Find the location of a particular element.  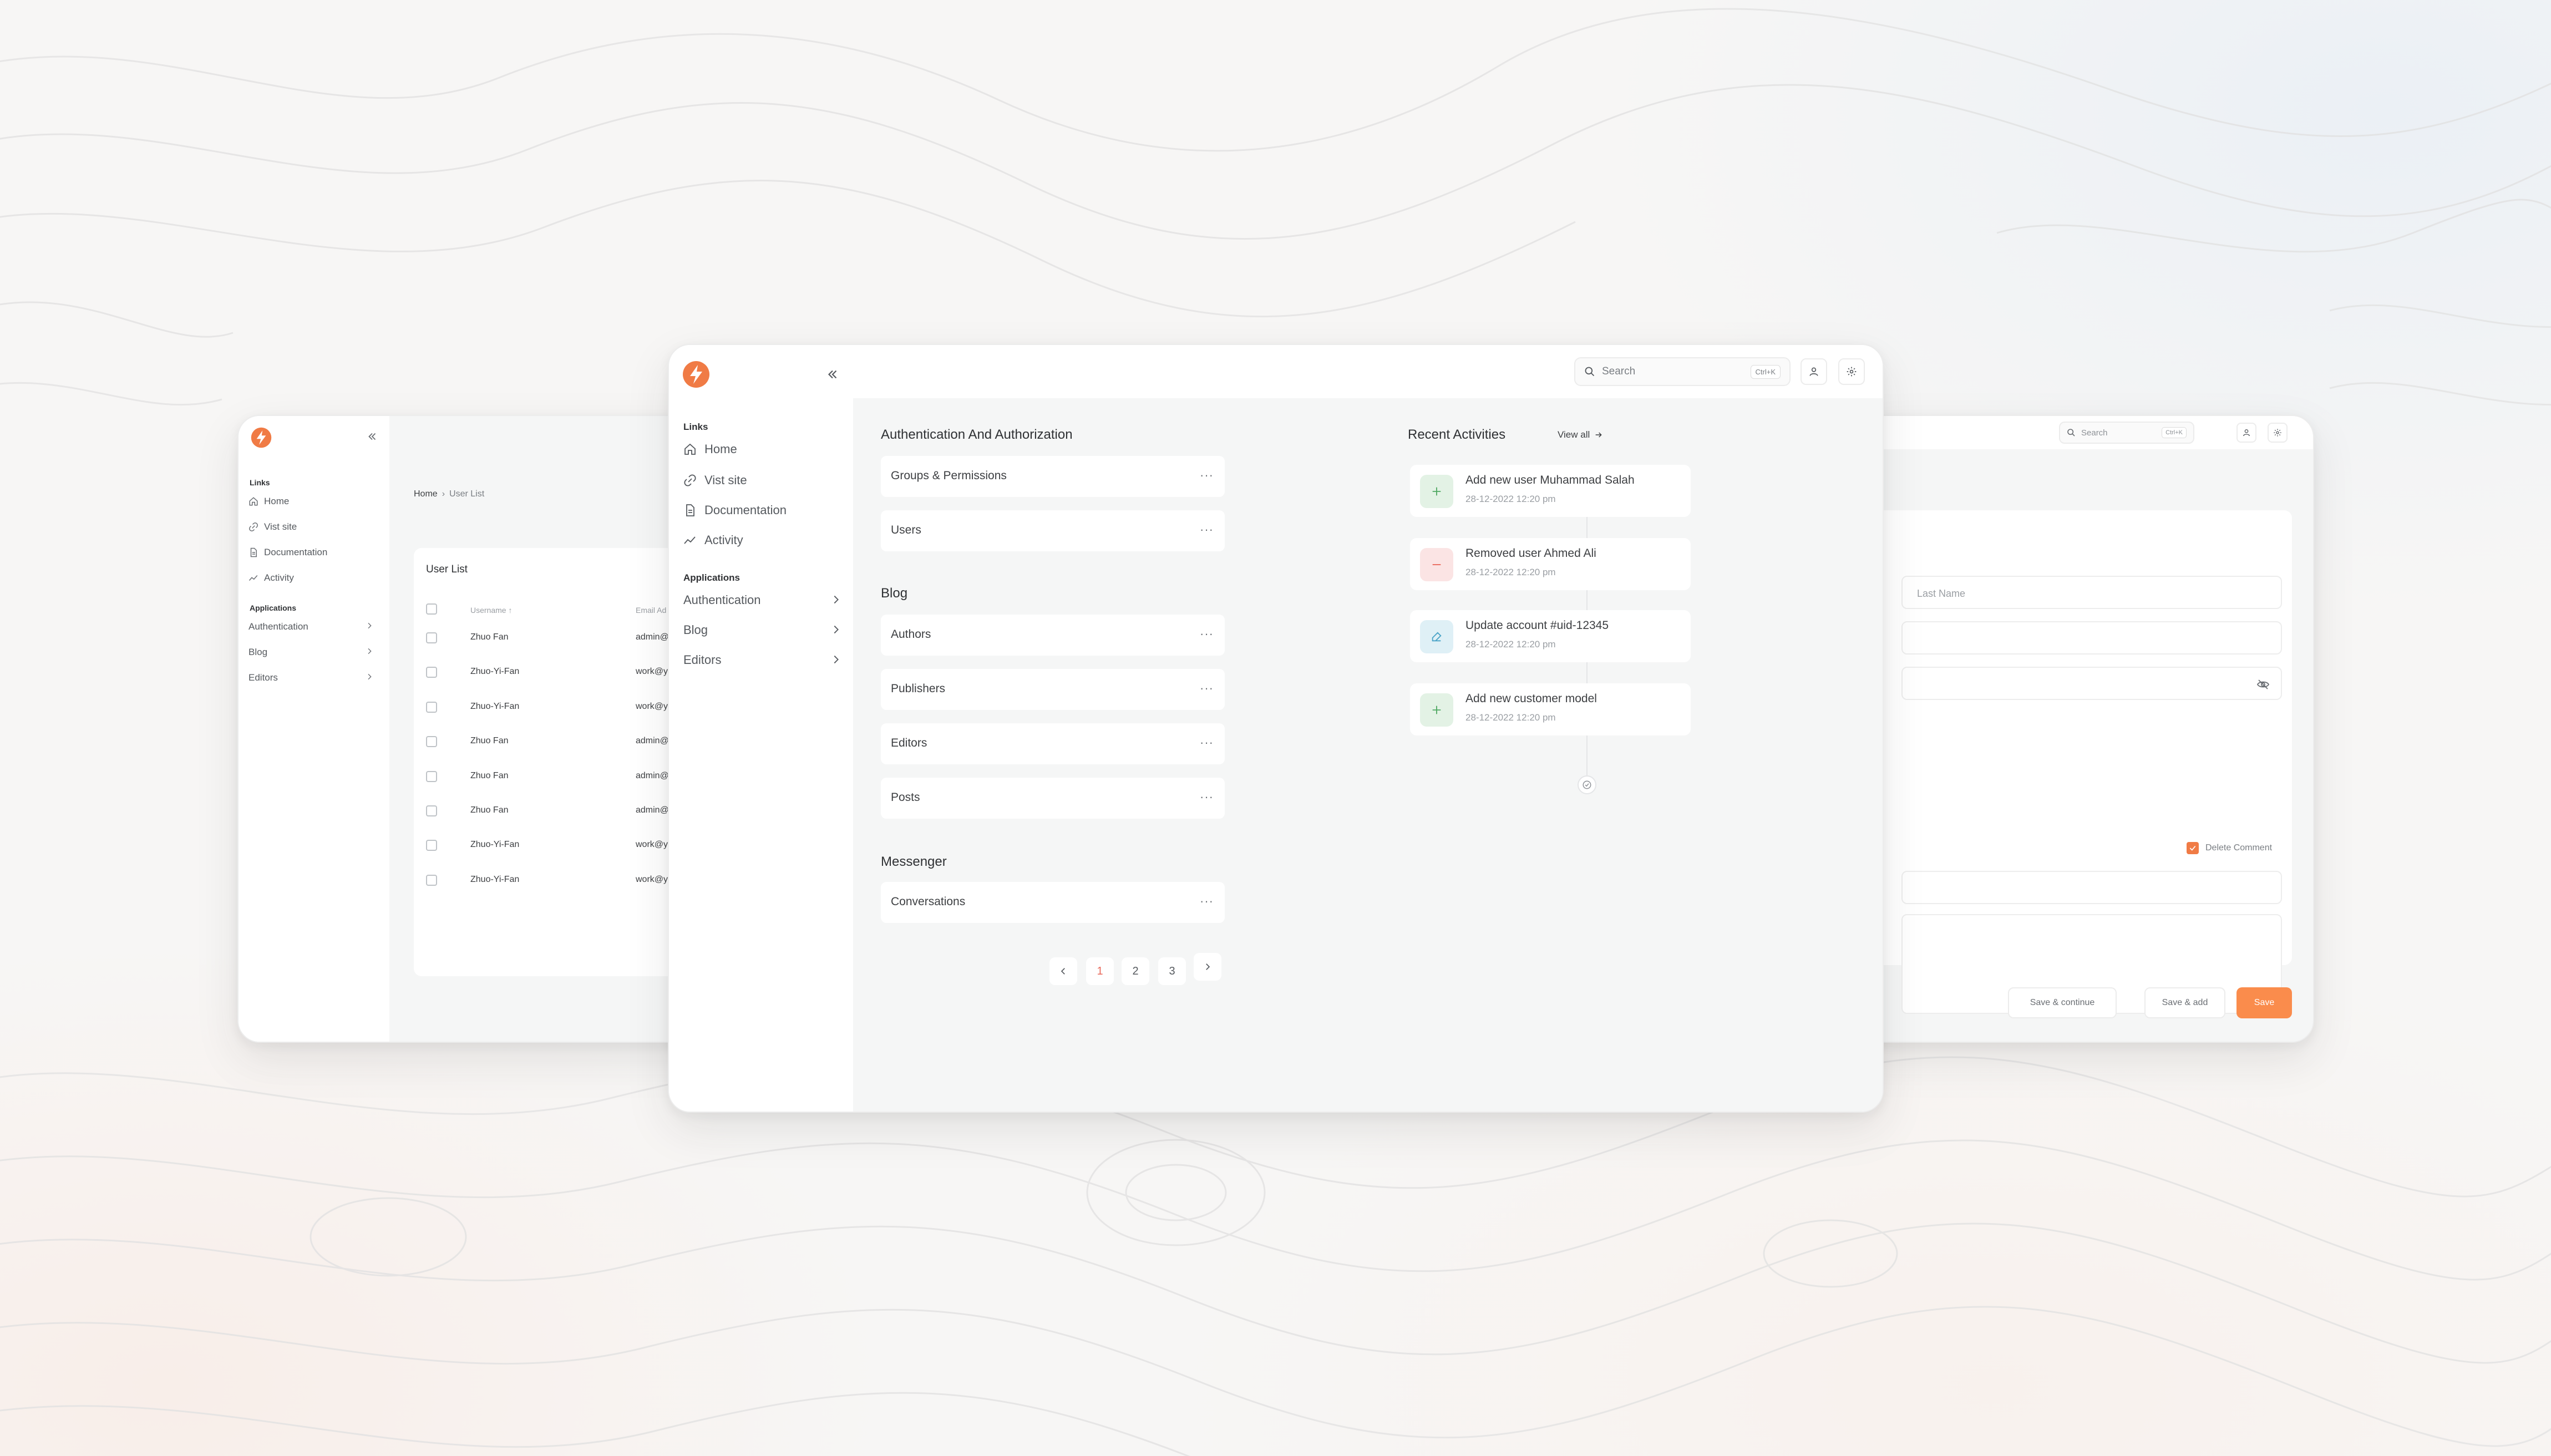

activity-text: Add new customer model is located at coordinates (1531, 698).